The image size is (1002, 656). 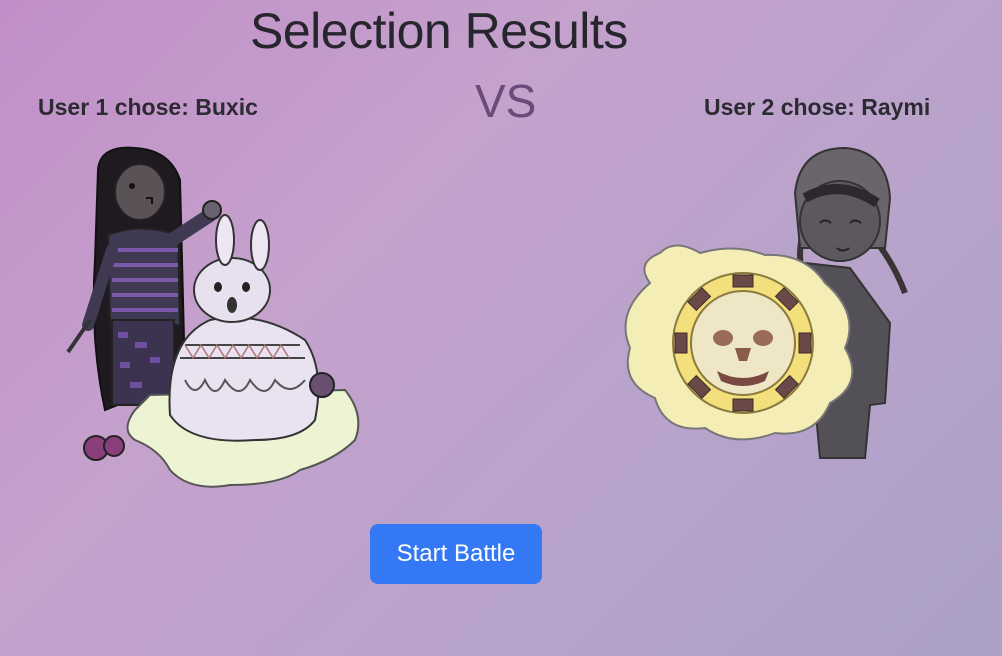 I want to click on start-battle-button: Start Battle, so click(x=456, y=554).